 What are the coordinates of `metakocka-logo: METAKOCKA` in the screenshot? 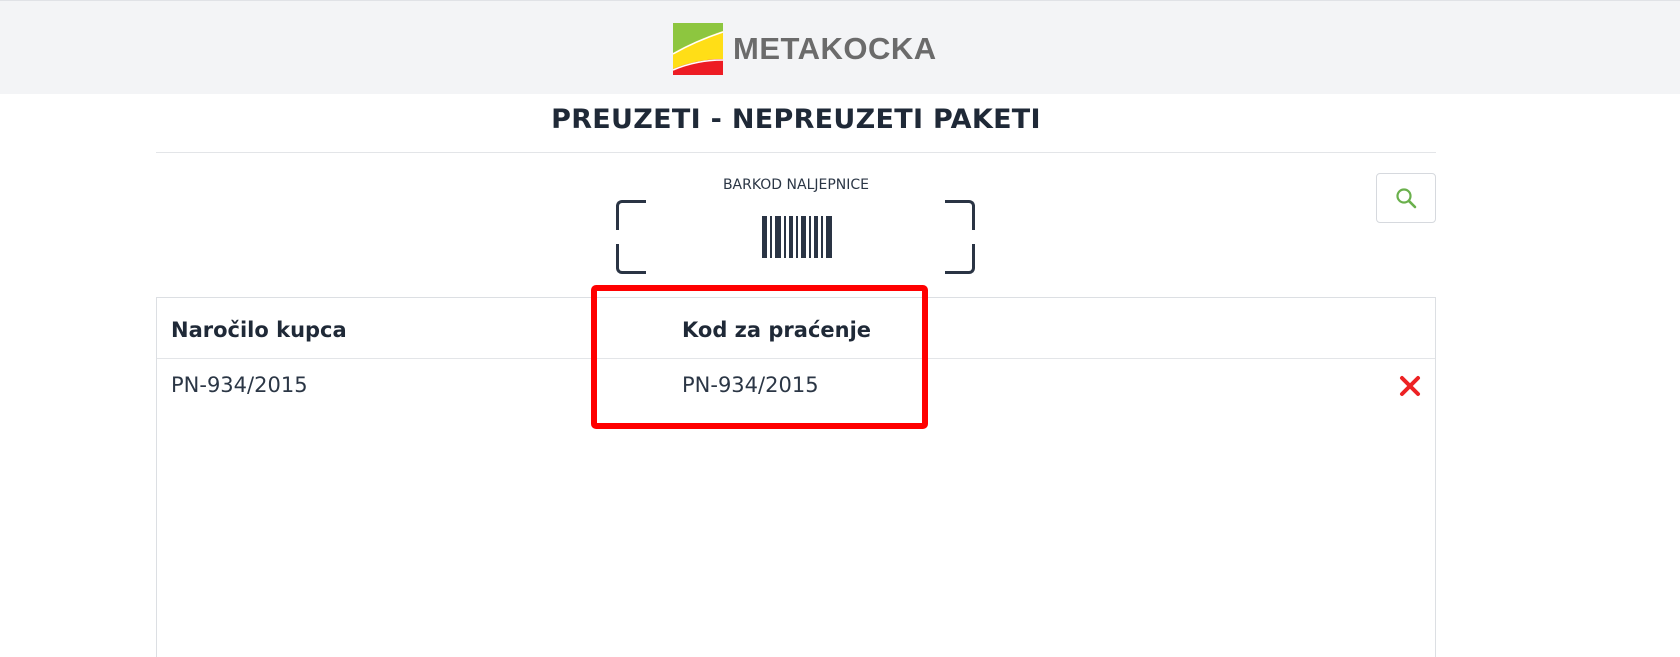 It's located at (805, 49).